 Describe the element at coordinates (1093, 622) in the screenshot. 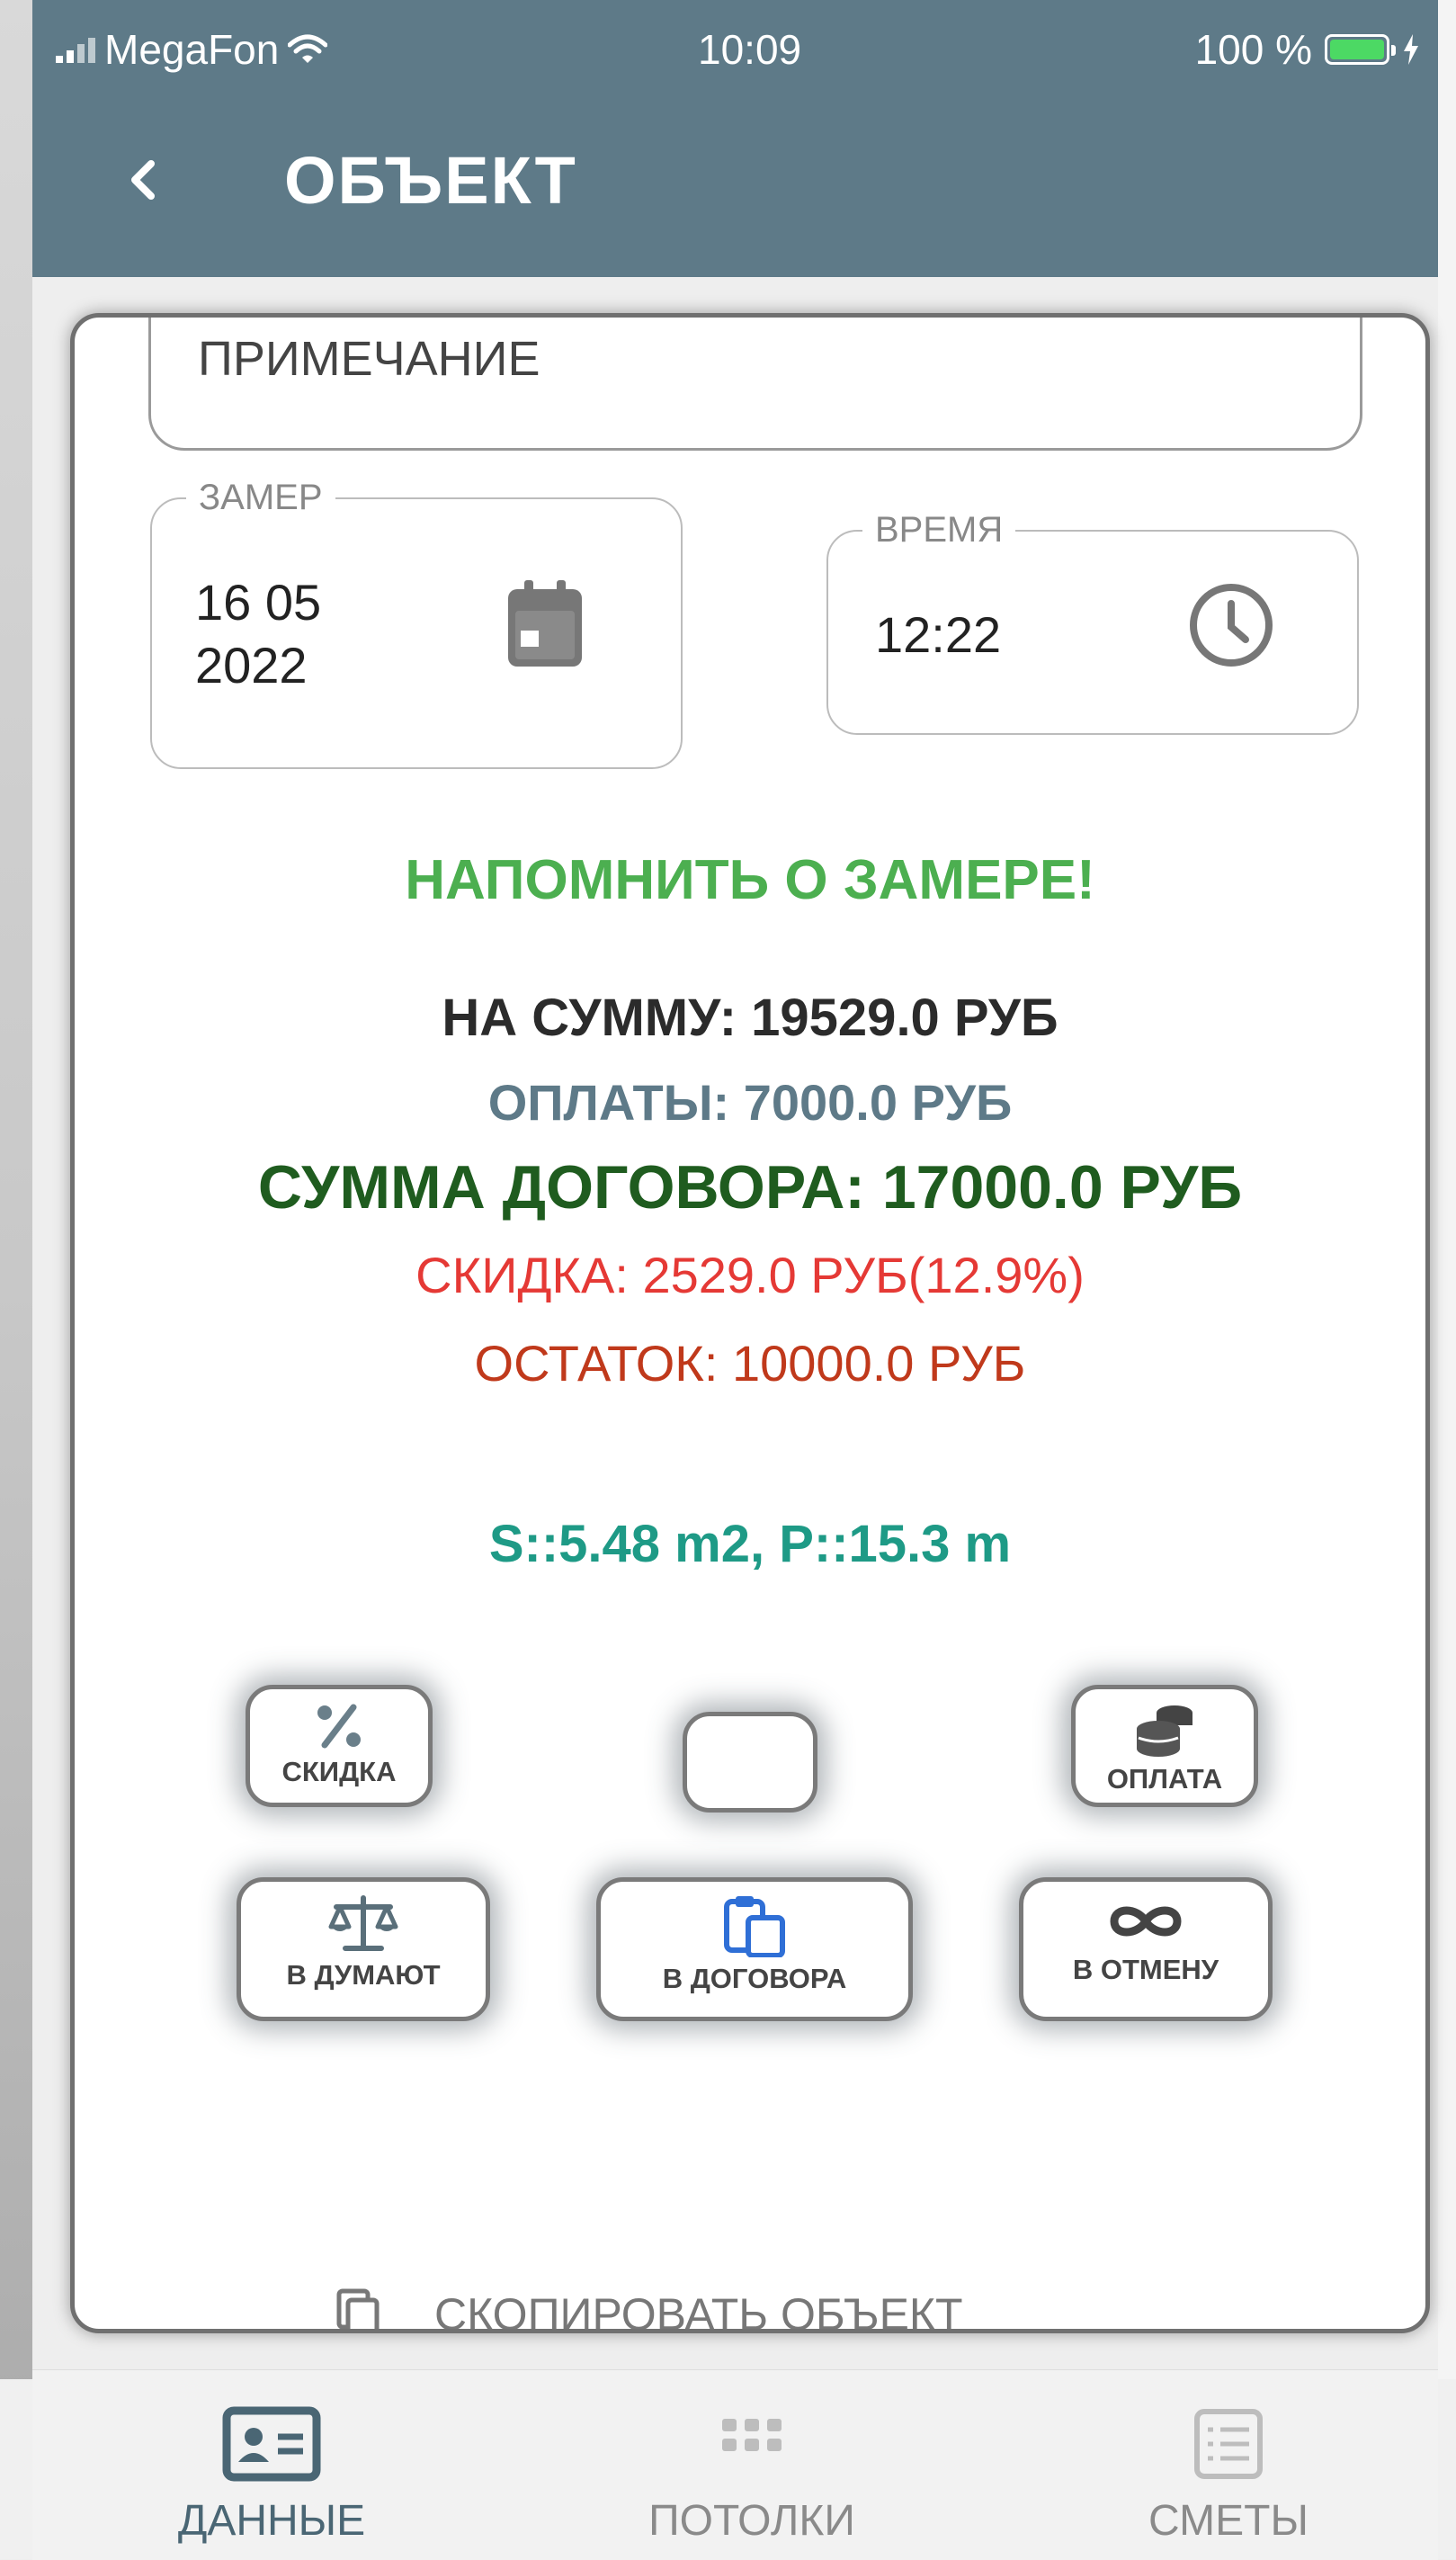

I see `measure-time-field: ВРЕМЯ 12:22` at that location.